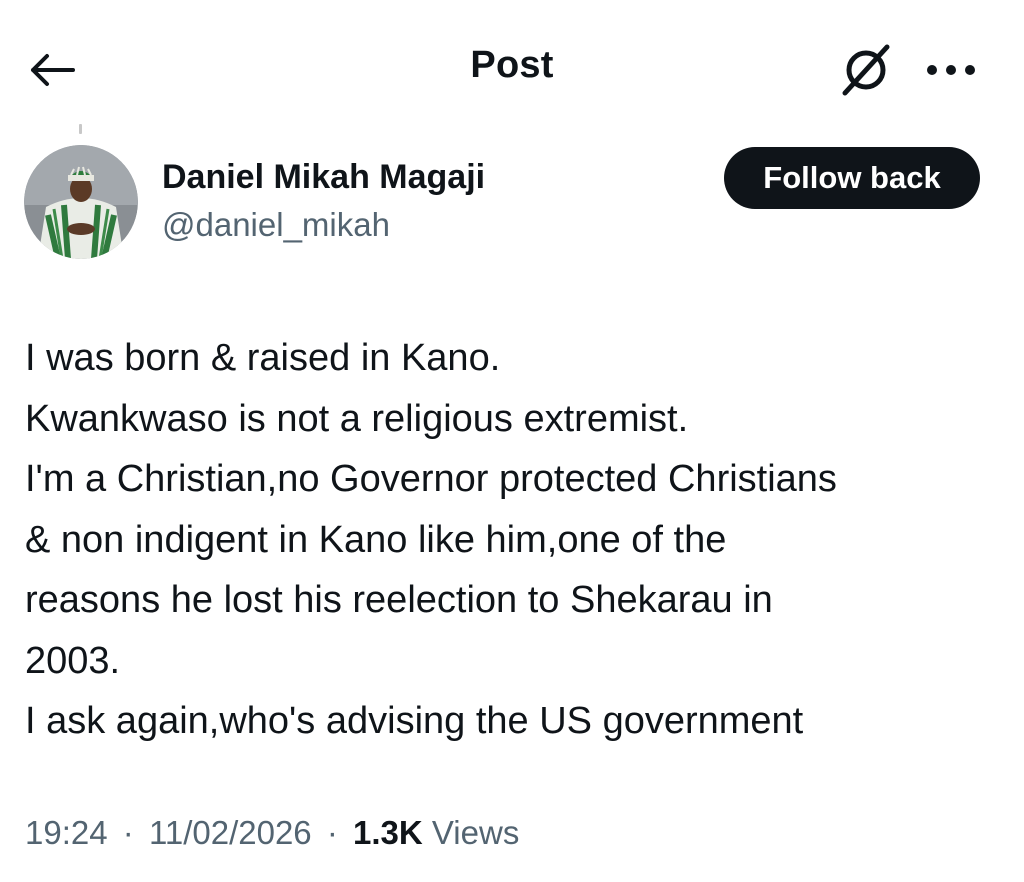 This screenshot has width=1024, height=882. What do you see at coordinates (230, 832) in the screenshot?
I see `post-date: 11/02/2026` at bounding box center [230, 832].